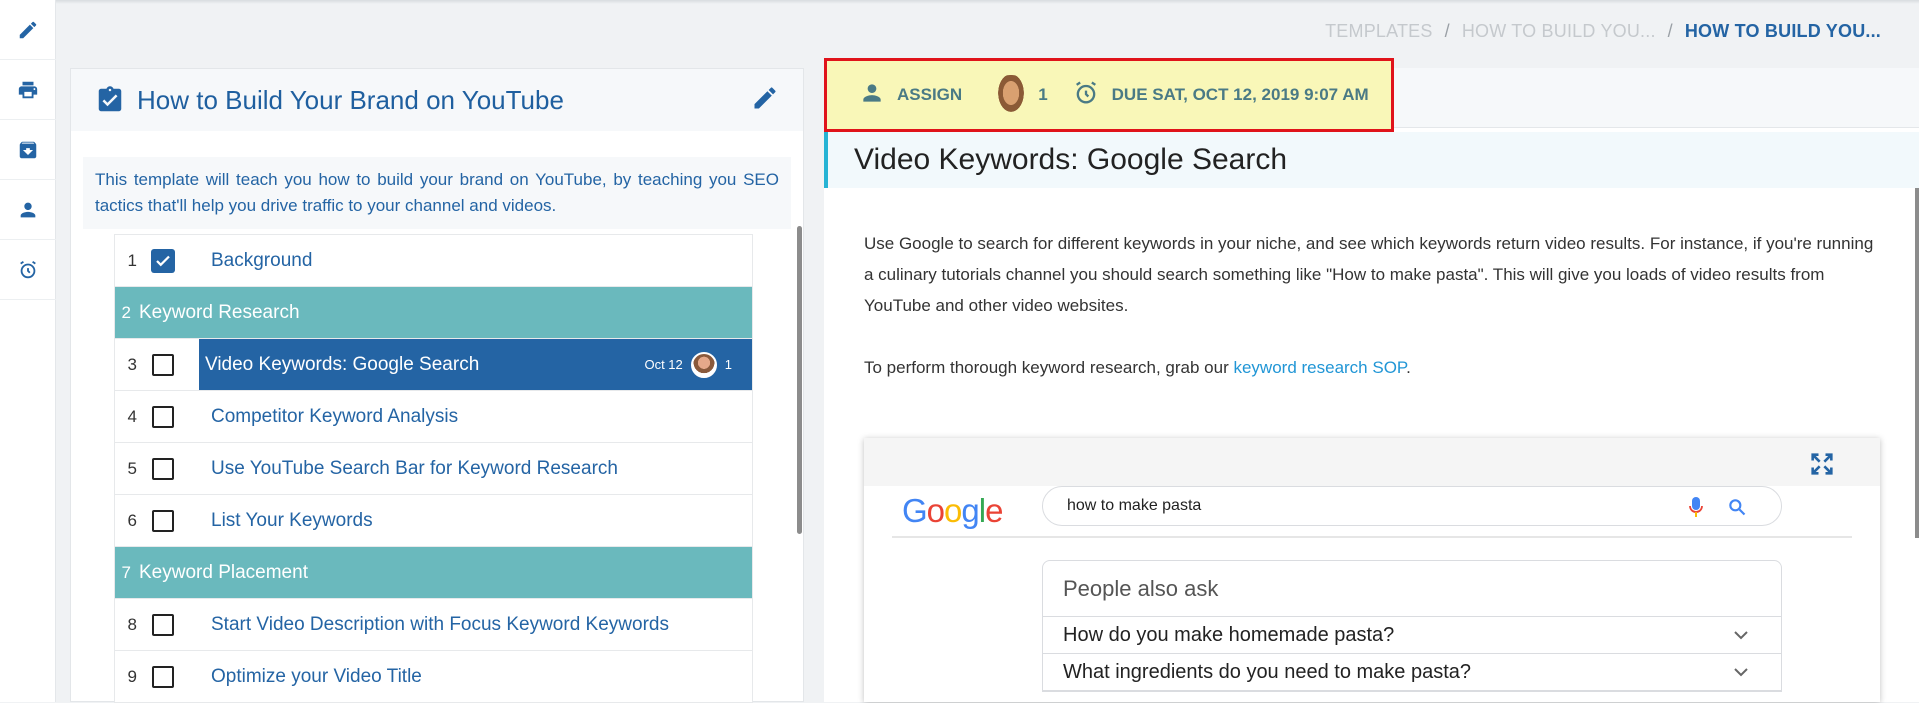  Describe the element at coordinates (445, 572) in the screenshot. I see `task-heading-label: Keyword Placement` at that location.